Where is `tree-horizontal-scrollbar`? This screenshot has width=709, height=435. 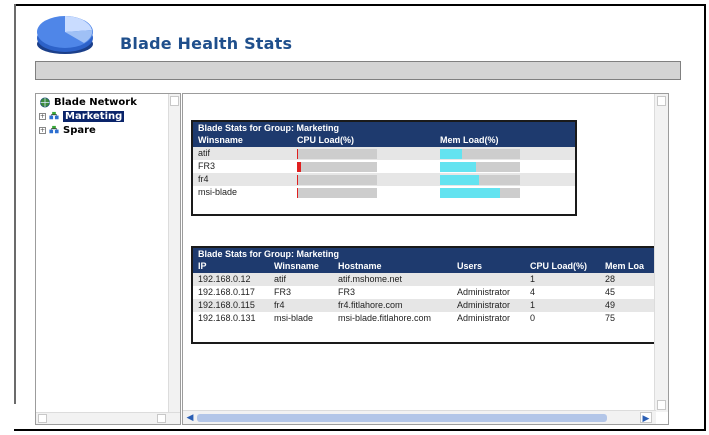 tree-horizontal-scrollbar is located at coordinates (108, 418).